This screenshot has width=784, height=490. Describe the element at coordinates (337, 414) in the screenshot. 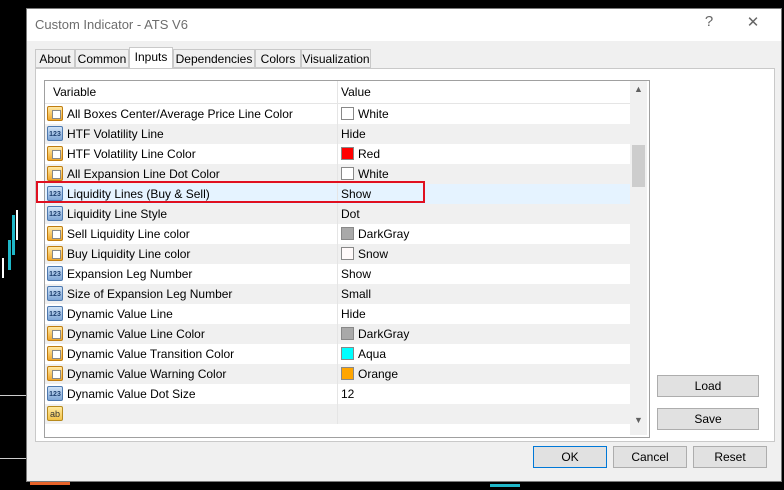

I see `table-row: ab` at that location.